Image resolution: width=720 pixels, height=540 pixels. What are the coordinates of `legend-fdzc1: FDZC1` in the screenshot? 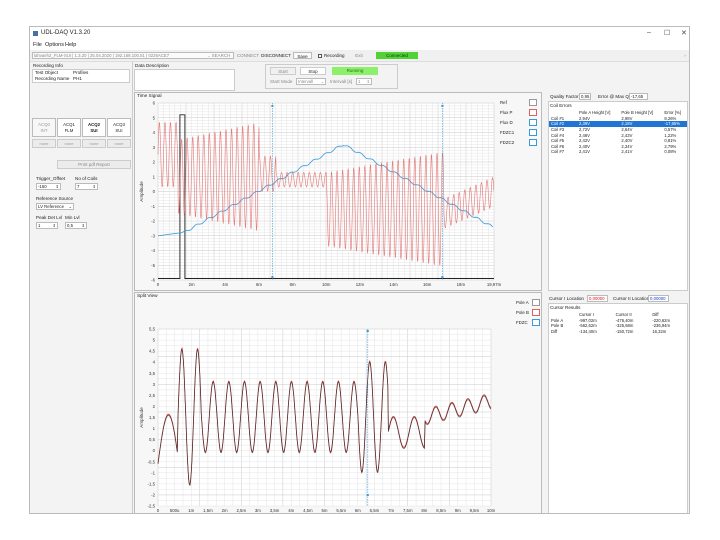 It's located at (507, 132).